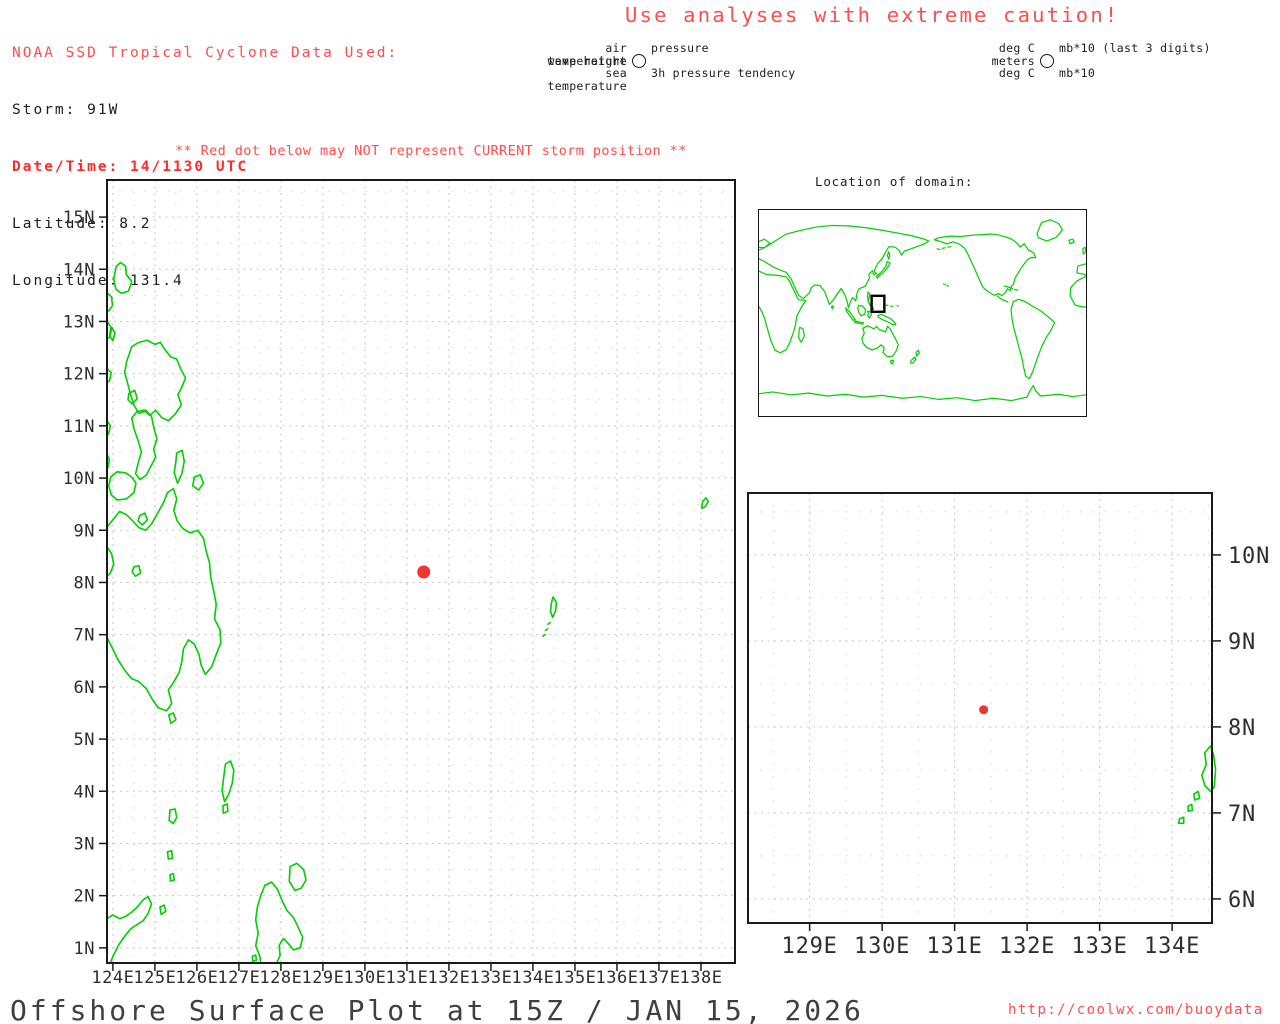 The width and height of the screenshot is (1280, 1024). What do you see at coordinates (424, 572) in the screenshot?
I see `storm-dot-main` at bounding box center [424, 572].